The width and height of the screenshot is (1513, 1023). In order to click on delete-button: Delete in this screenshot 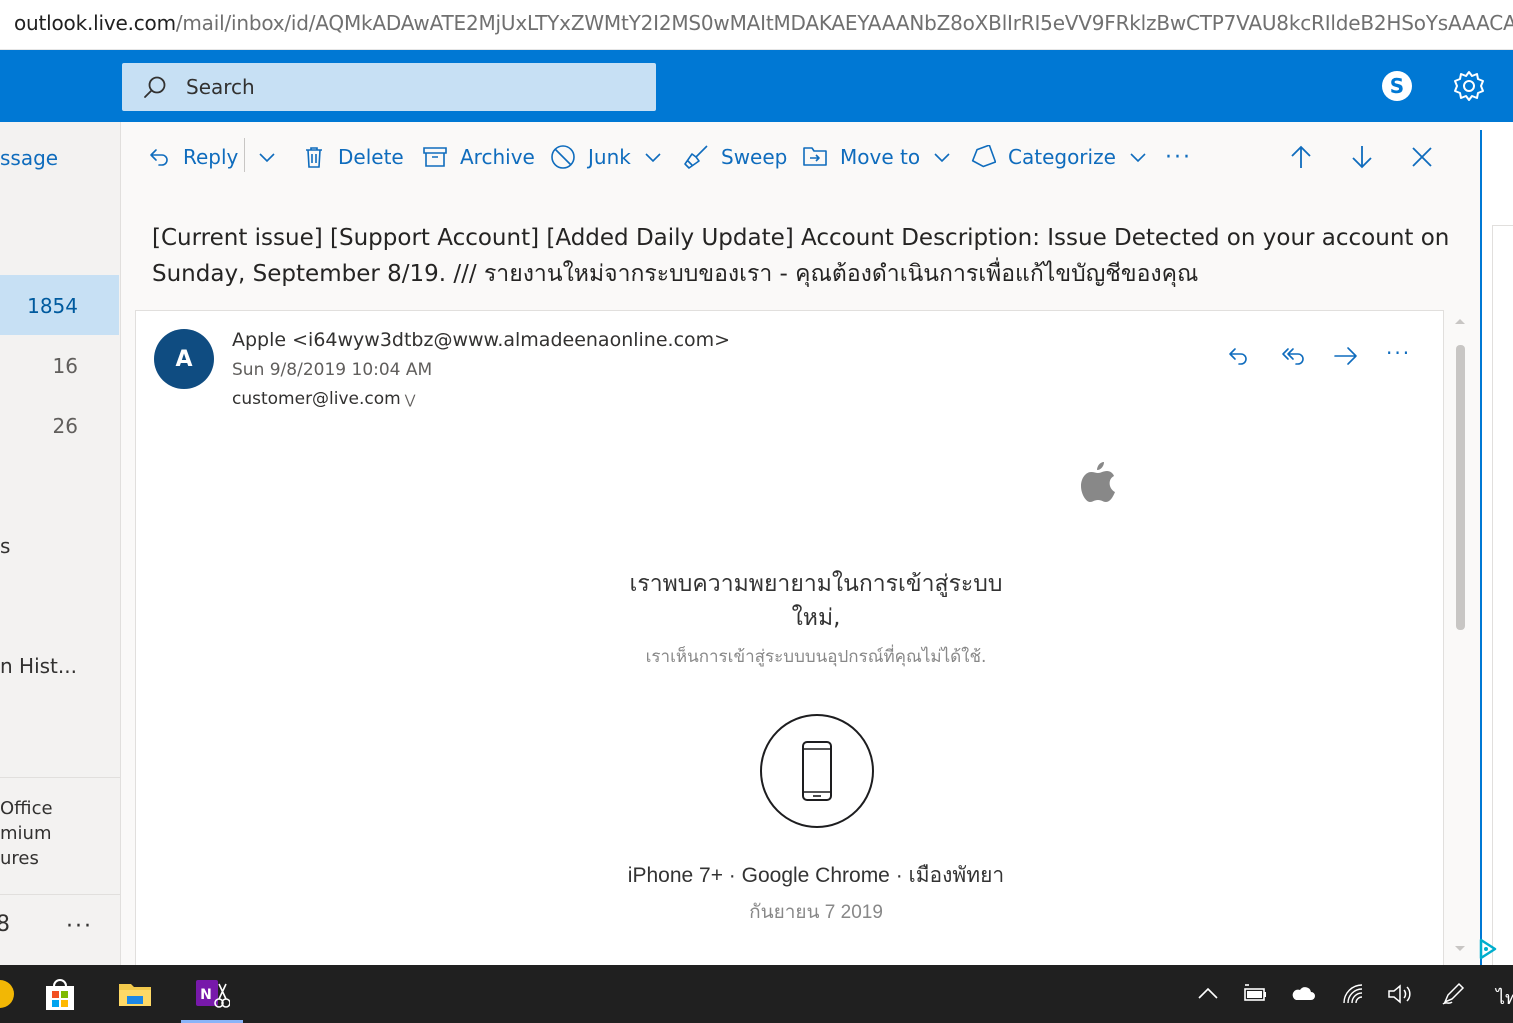, I will do `click(353, 157)`.